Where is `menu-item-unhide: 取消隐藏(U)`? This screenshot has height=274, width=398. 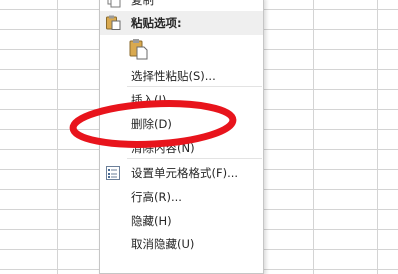
menu-item-unhide: 取消隐藏(U) is located at coordinates (181, 244).